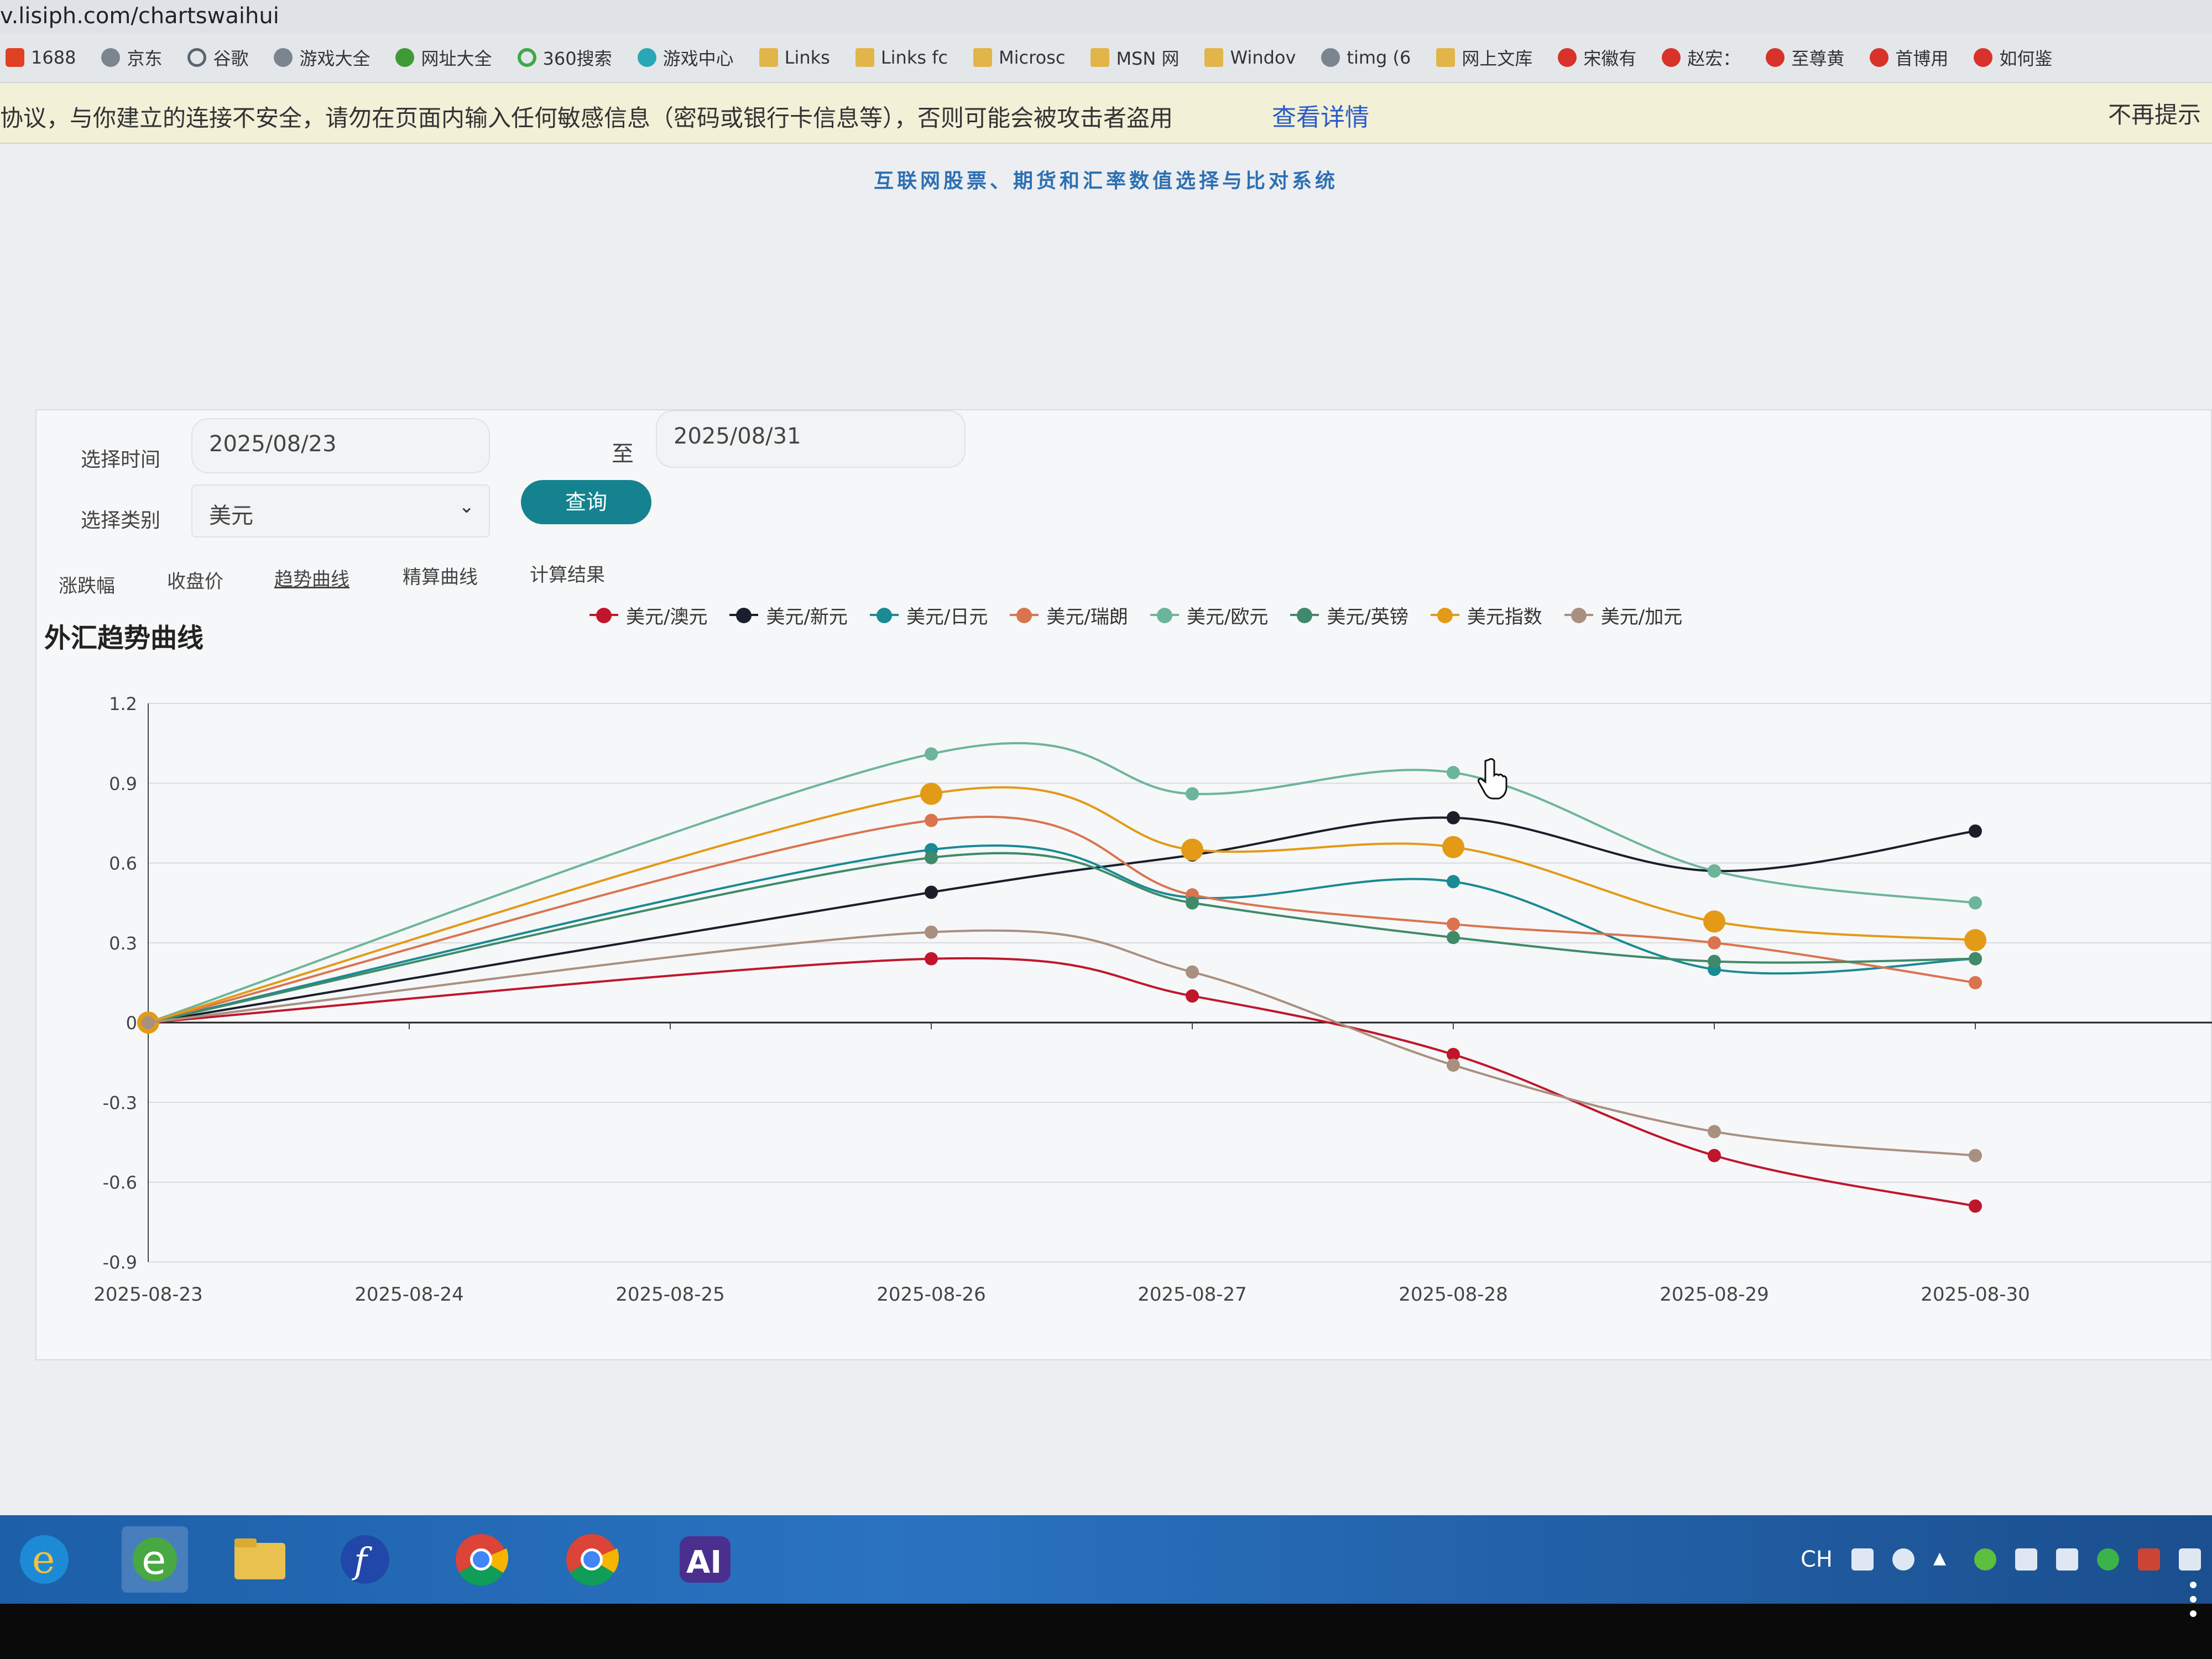  I want to click on bookmark-label: Windov, so click(1263, 57).